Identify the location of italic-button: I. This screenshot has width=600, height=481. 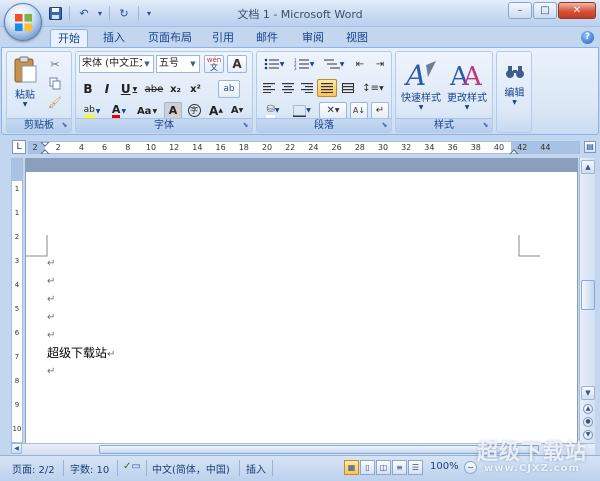
(107, 89).